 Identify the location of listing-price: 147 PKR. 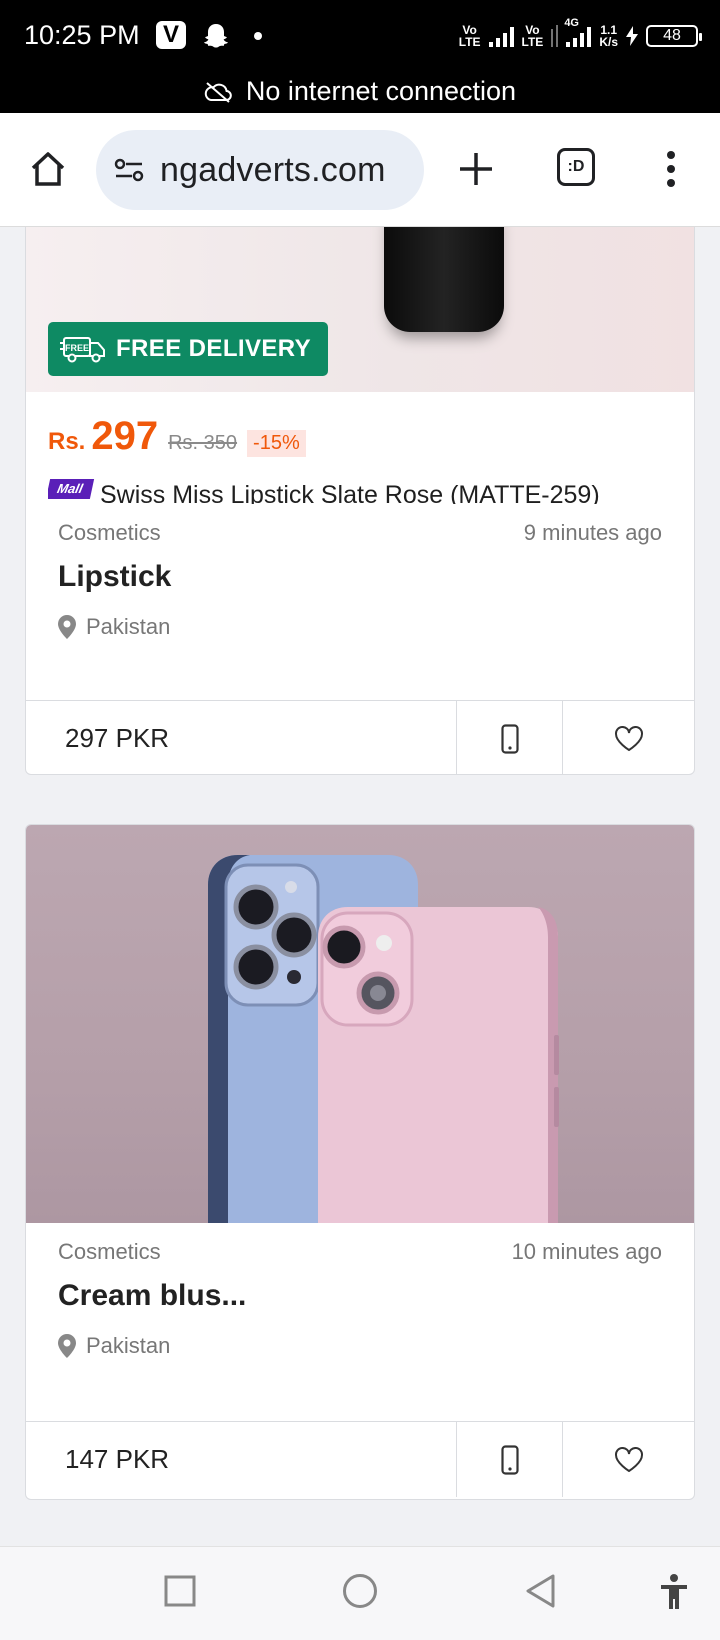
(241, 1459).